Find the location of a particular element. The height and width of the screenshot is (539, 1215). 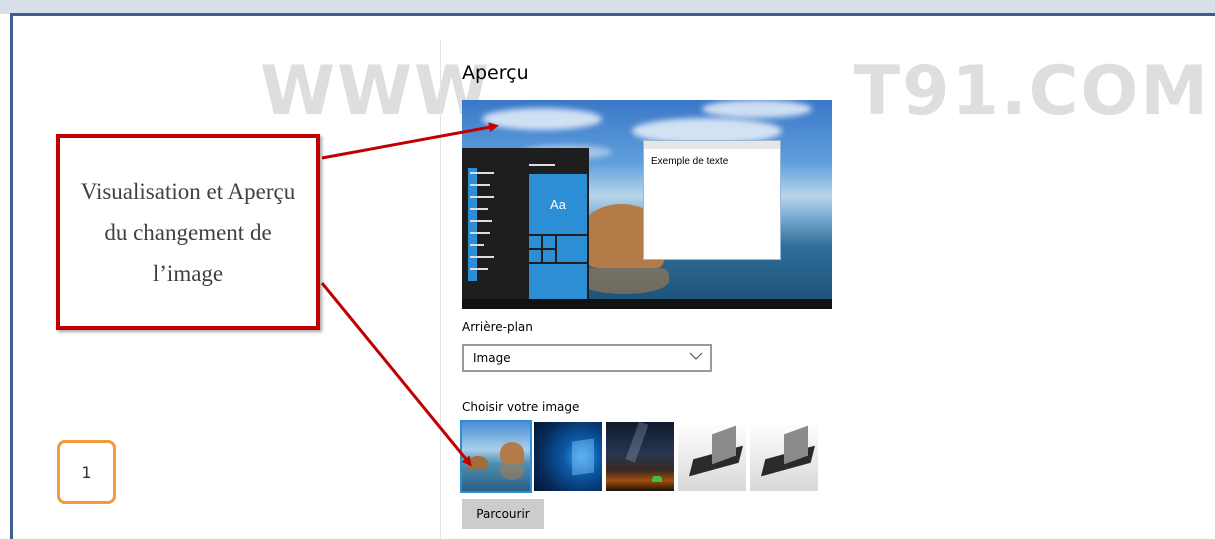

preview-rock-reflection is located at coordinates (624, 281).